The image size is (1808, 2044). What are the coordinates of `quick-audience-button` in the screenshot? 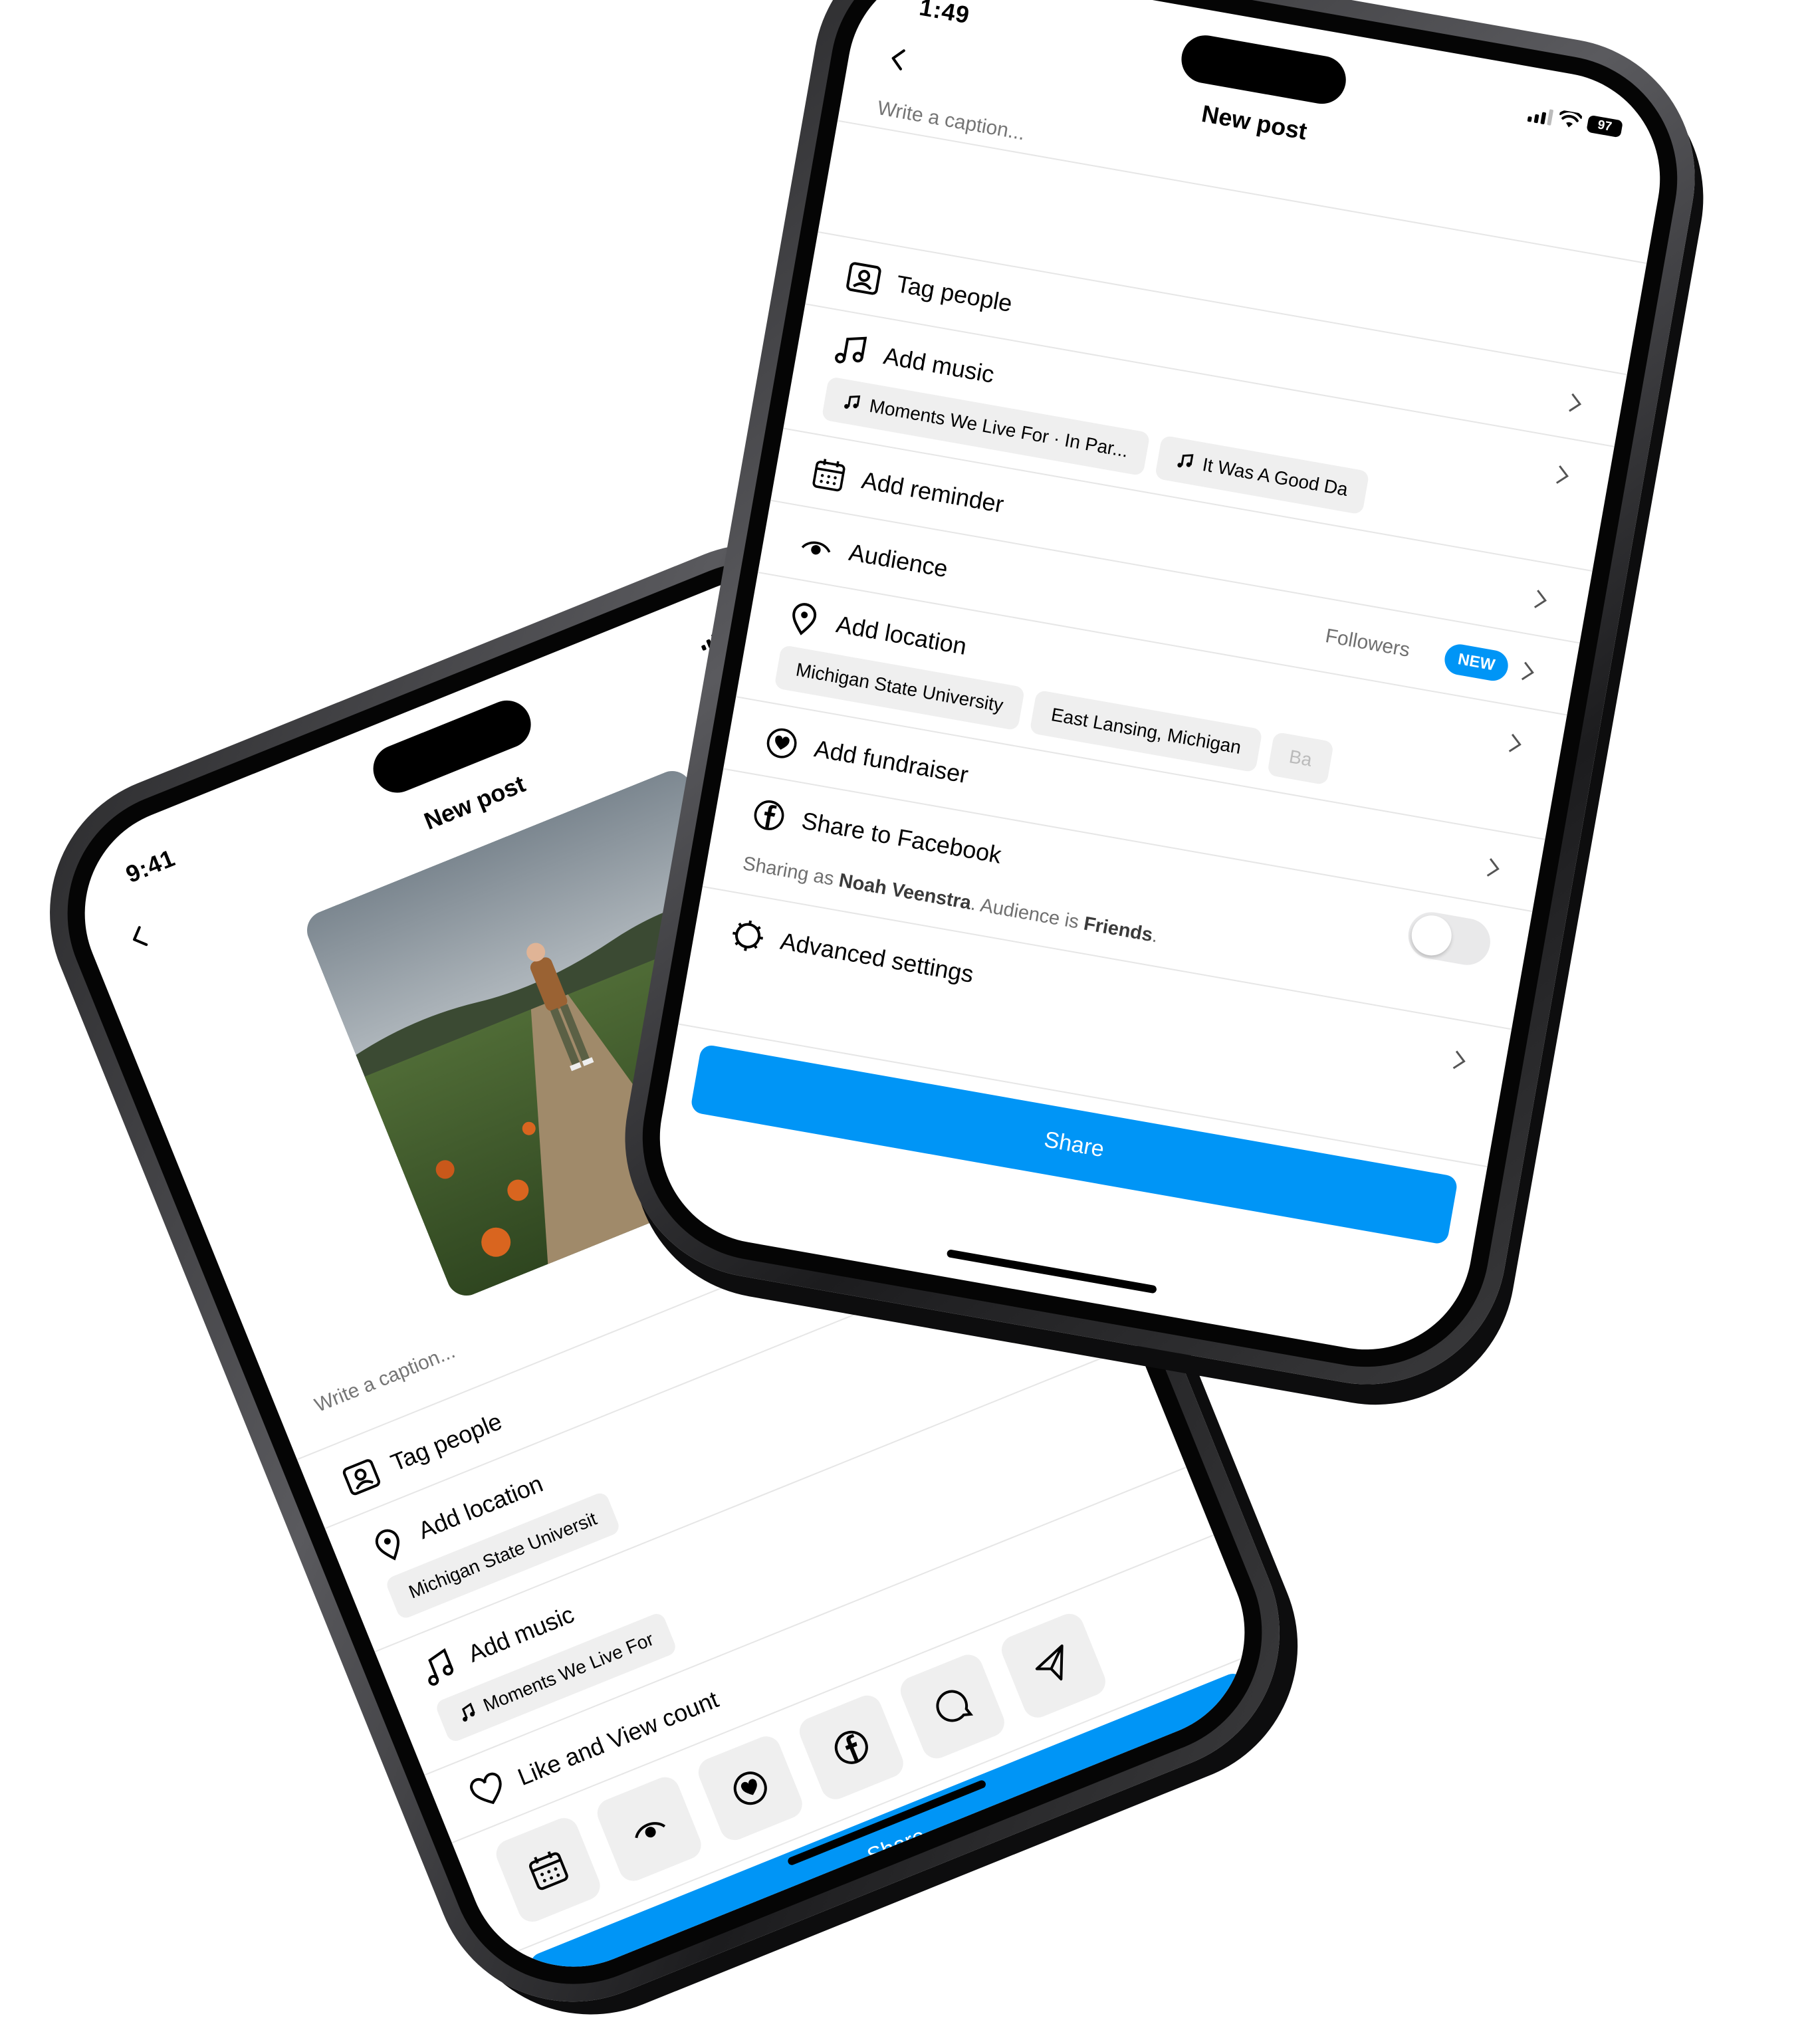 It's located at (649, 1829).